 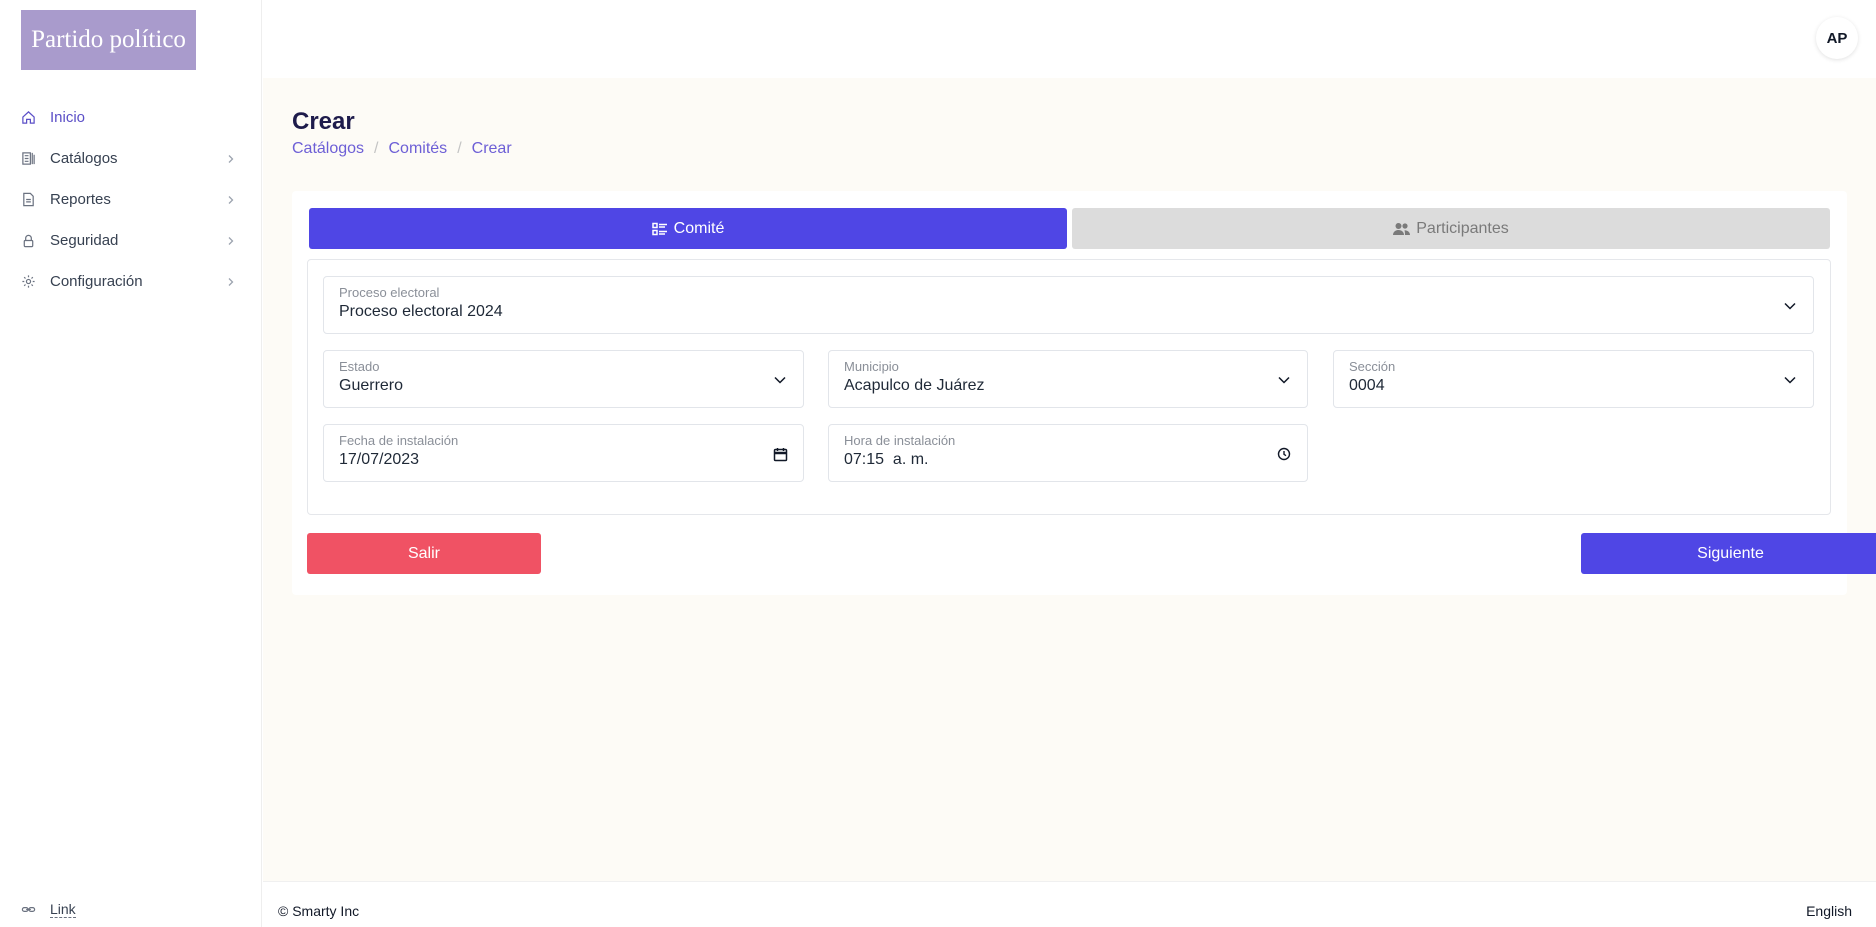 What do you see at coordinates (1829, 911) in the screenshot?
I see `language-selector: English` at bounding box center [1829, 911].